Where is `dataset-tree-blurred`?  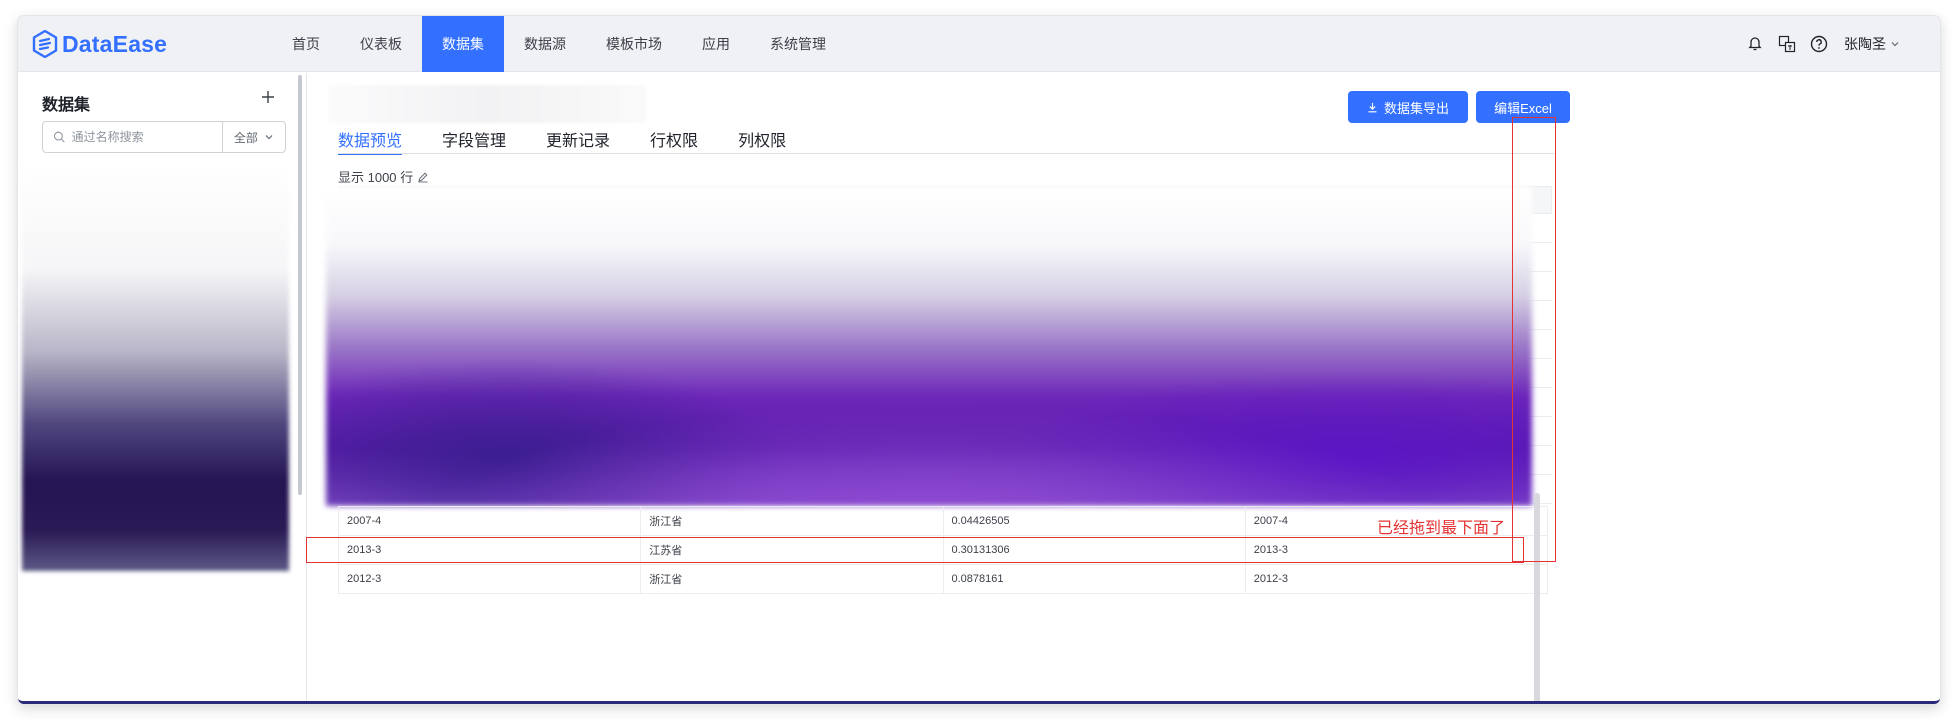 dataset-tree-blurred is located at coordinates (155, 367).